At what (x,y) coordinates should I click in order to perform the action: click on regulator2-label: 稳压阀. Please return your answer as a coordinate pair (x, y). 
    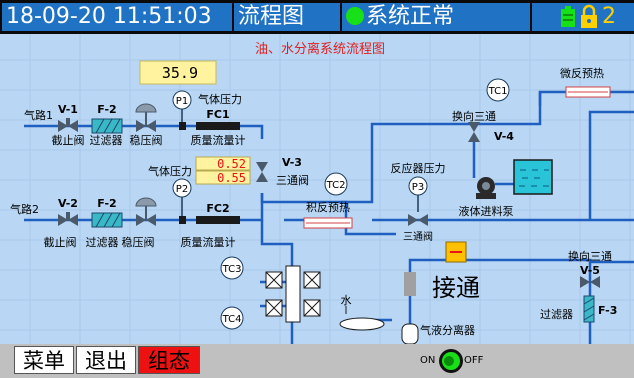
    Looking at the image, I should click on (138, 242).